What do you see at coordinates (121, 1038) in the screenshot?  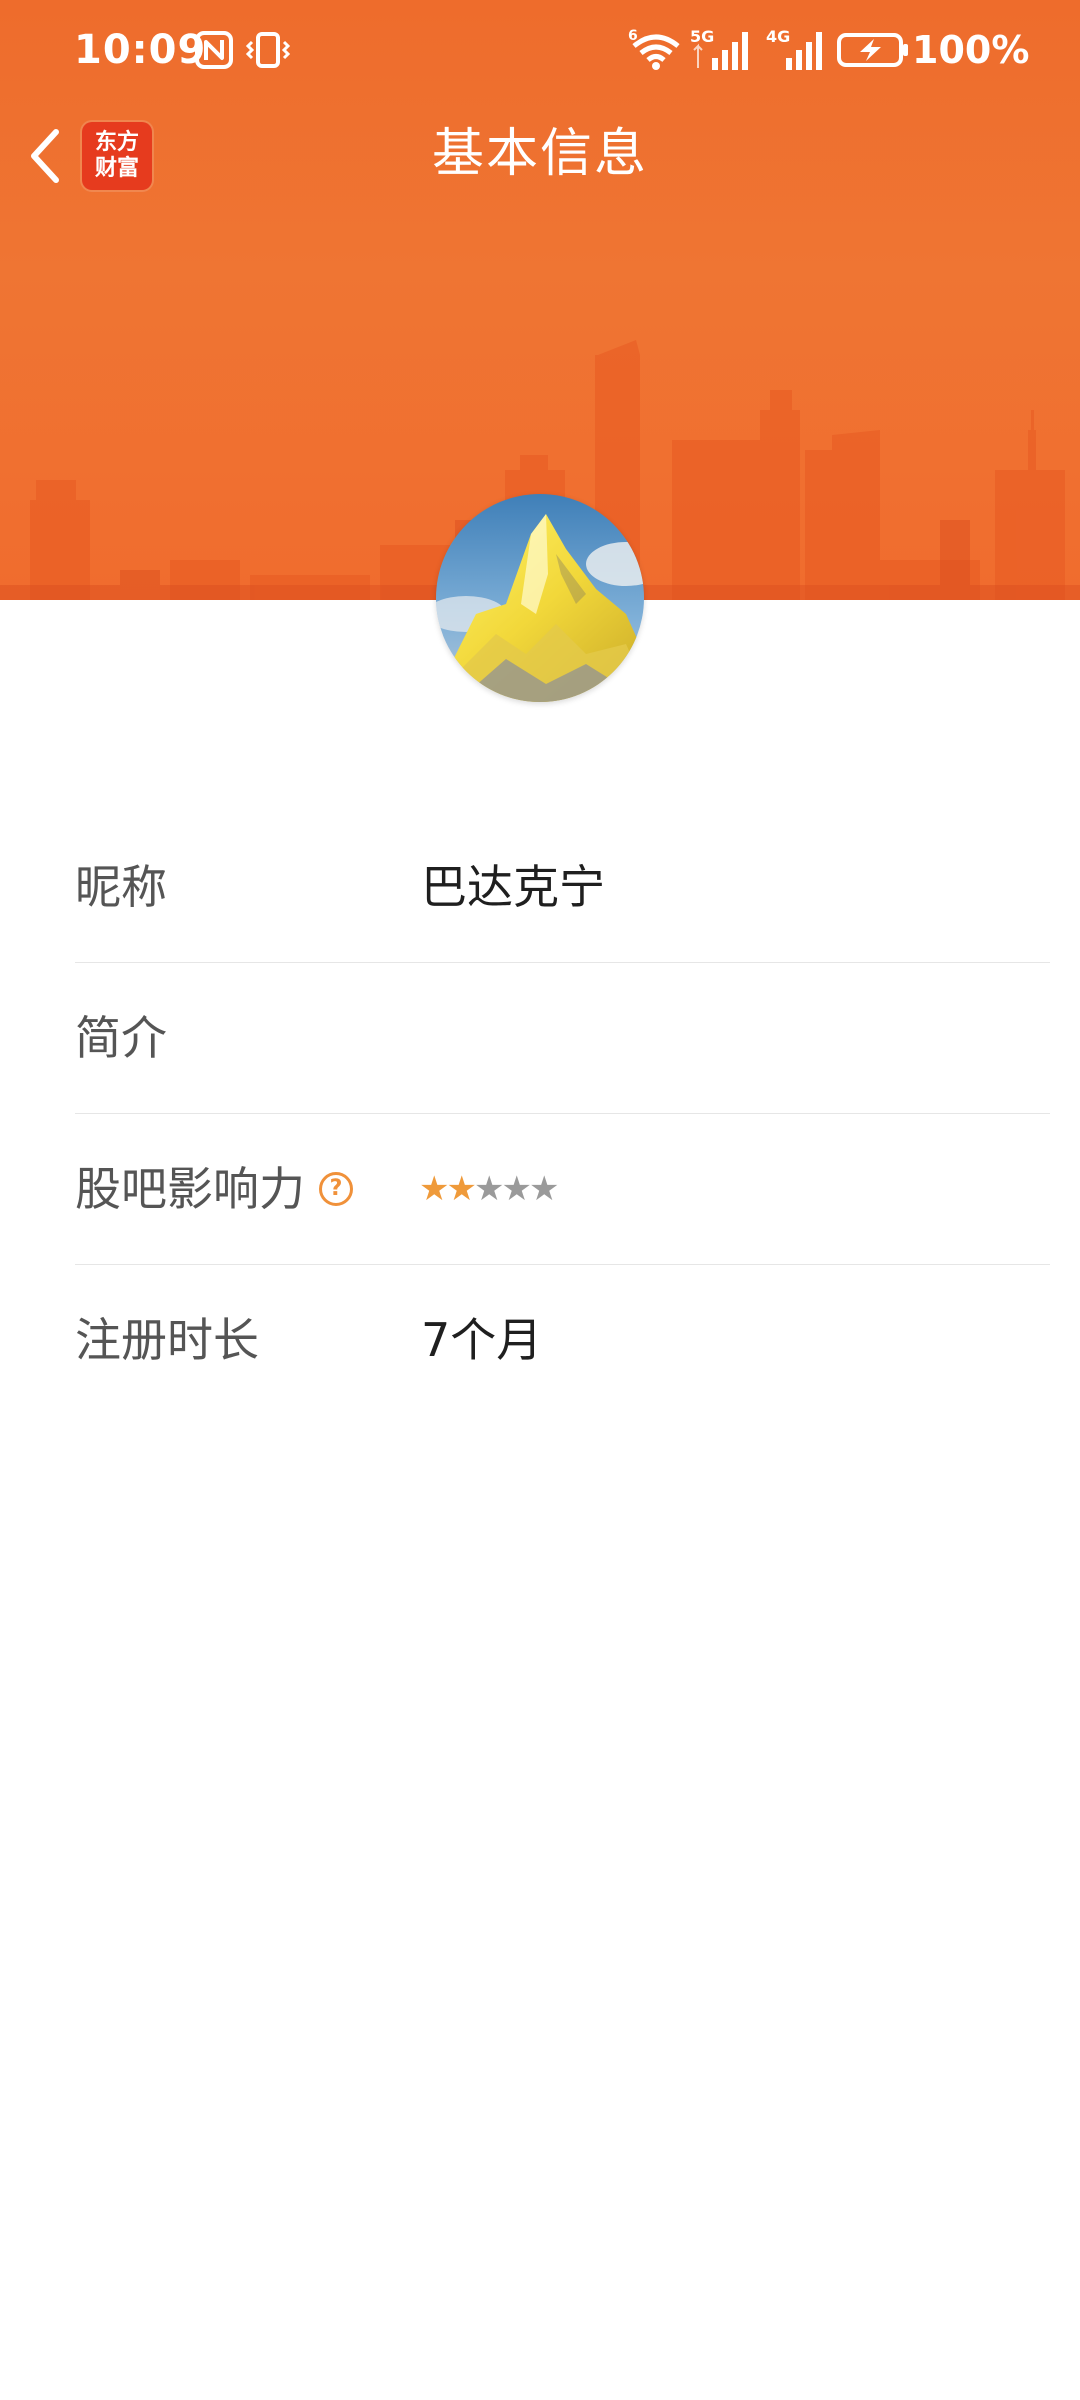 I see `bio-label: 简介` at bounding box center [121, 1038].